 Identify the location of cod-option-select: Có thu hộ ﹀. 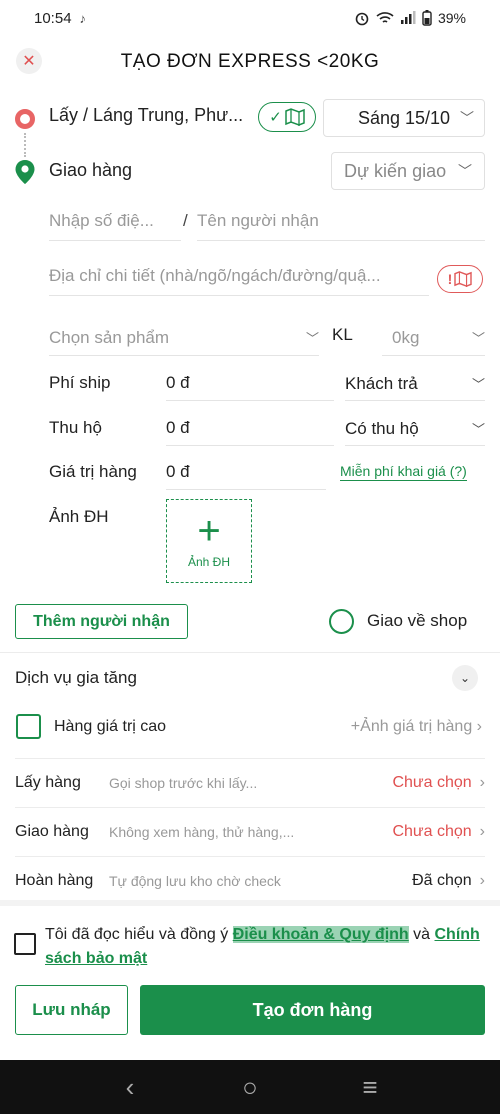
(415, 429).